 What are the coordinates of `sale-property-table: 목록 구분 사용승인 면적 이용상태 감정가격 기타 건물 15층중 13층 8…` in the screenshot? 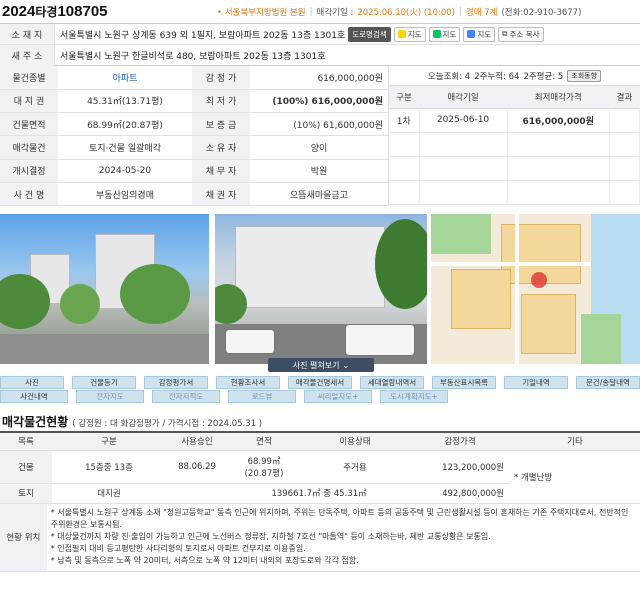 It's located at (320, 468).